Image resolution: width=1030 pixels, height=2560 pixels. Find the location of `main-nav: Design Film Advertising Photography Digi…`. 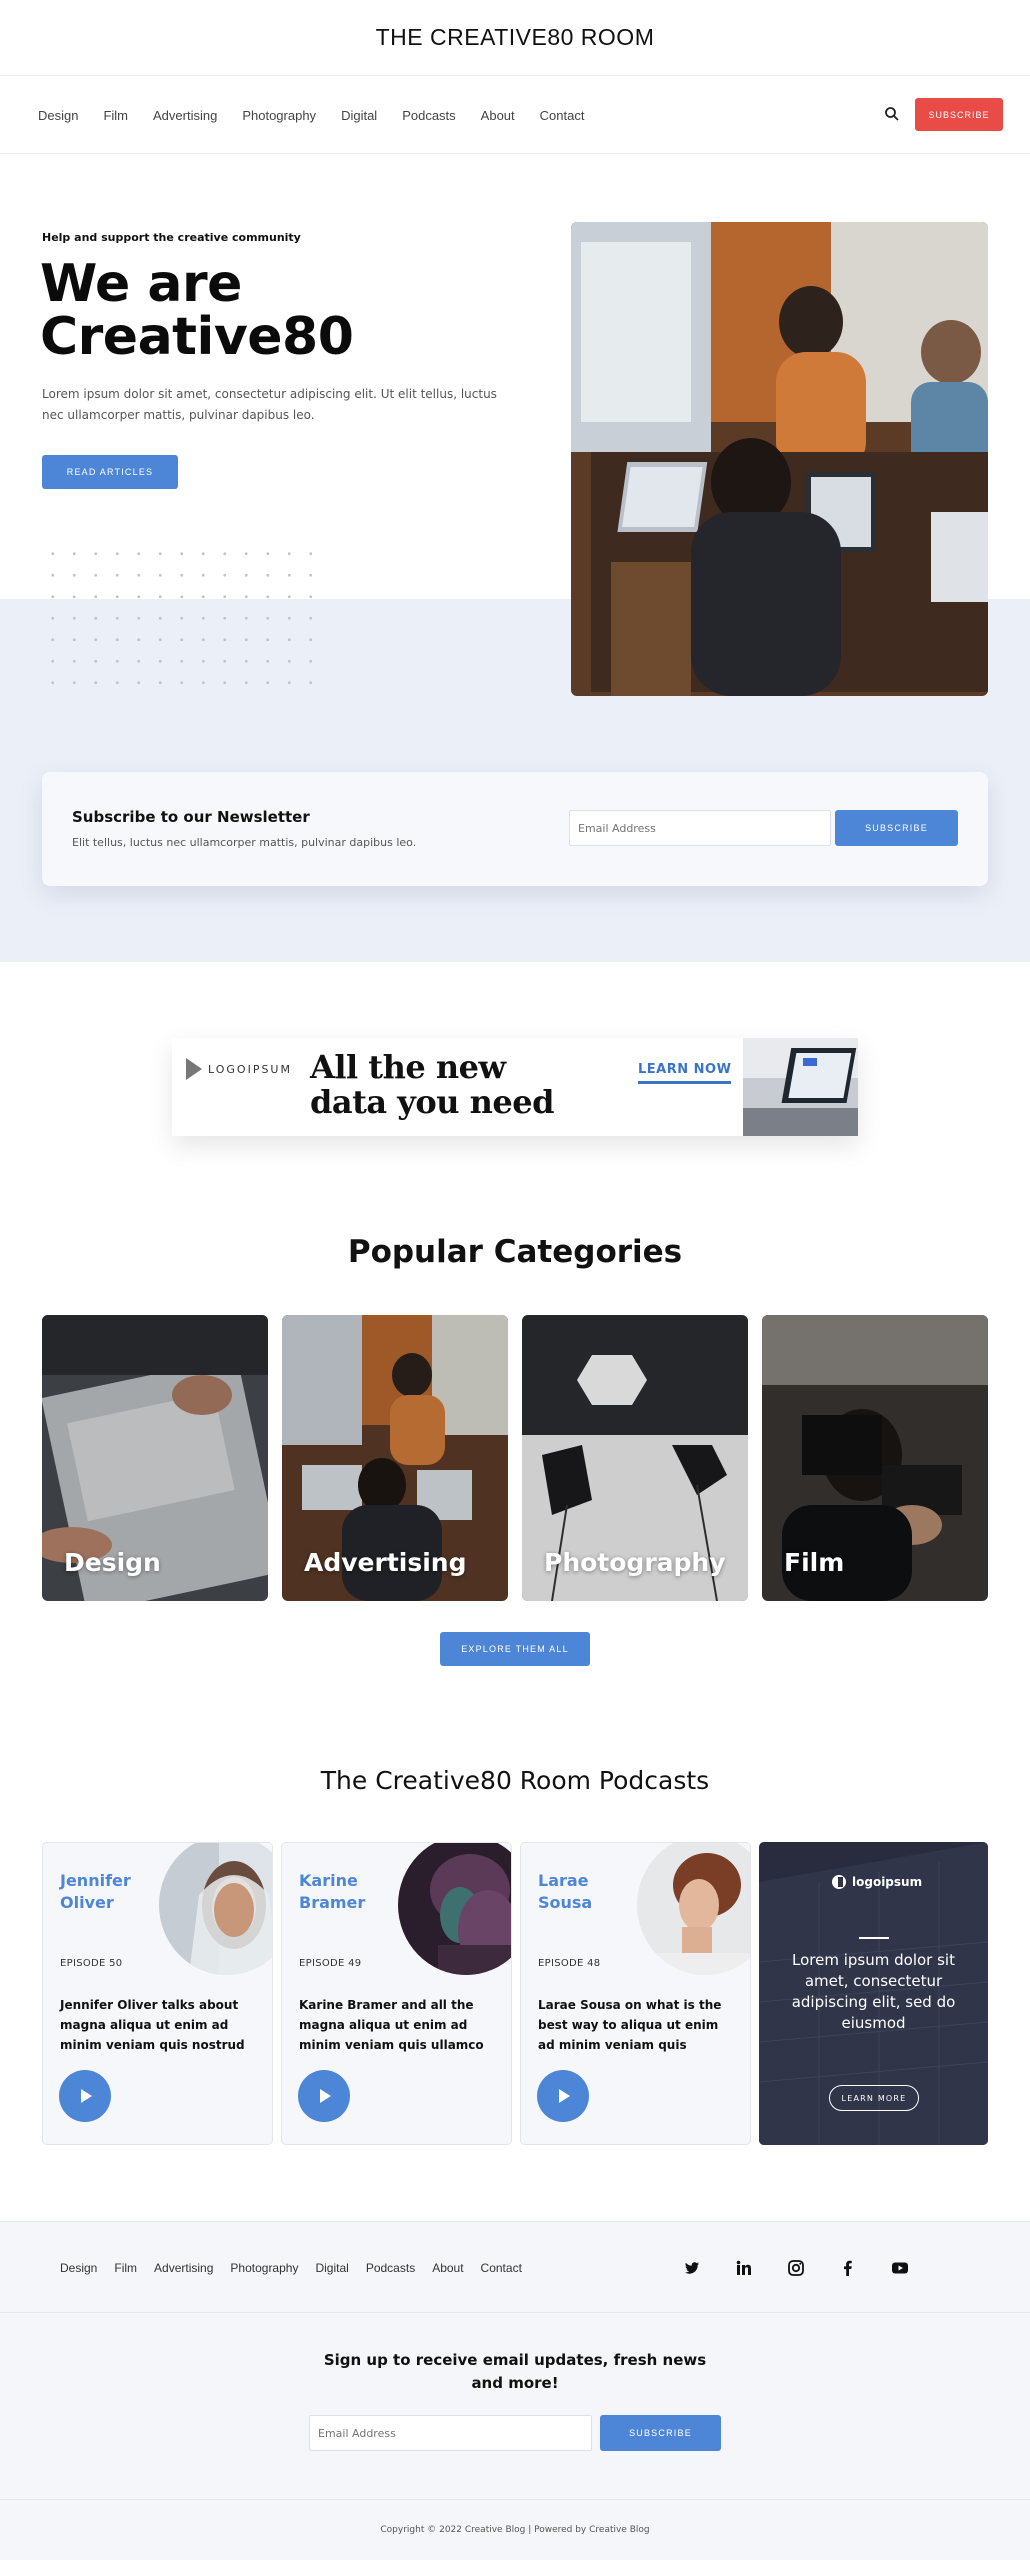

main-nav: Design Film Advertising Photography Digi… is located at coordinates (515, 115).